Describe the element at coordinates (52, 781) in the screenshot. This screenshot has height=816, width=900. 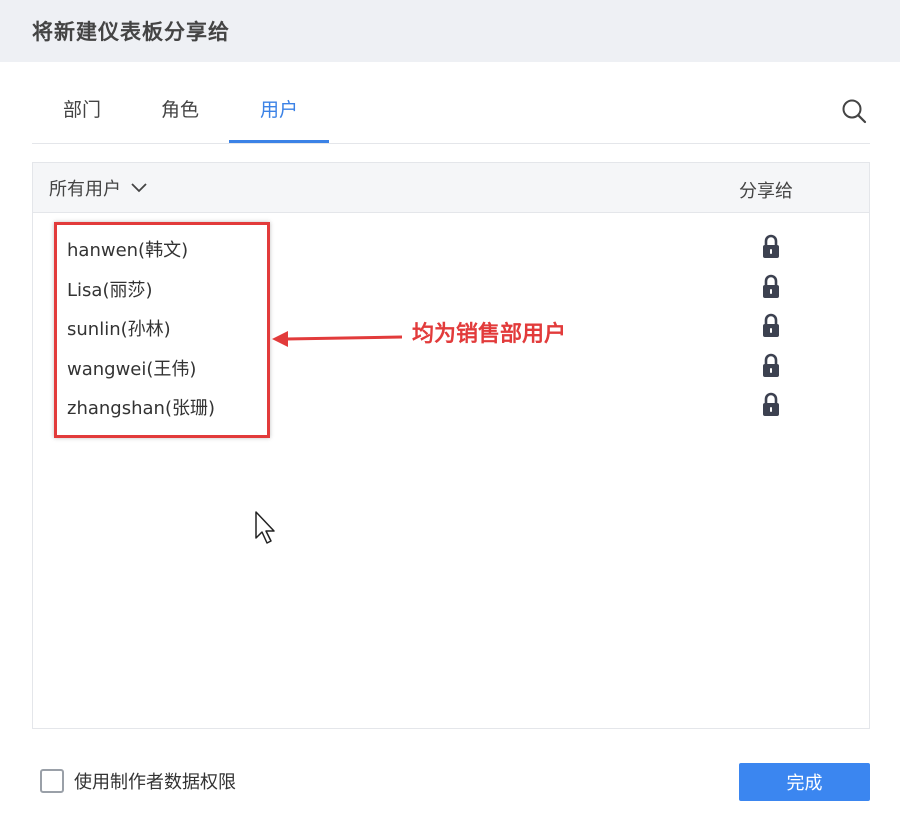
I see `use-creator-permission-checkbox` at that location.